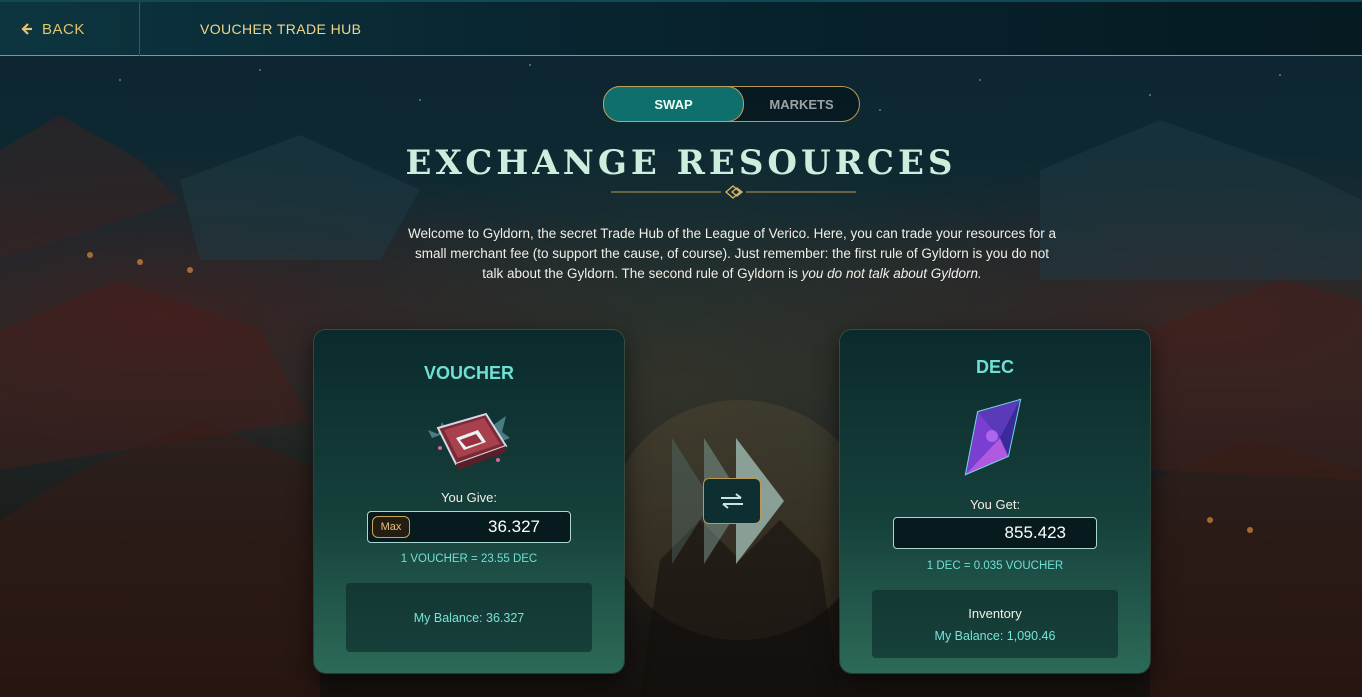 The height and width of the screenshot is (697, 1362). What do you see at coordinates (993, 437) in the screenshot?
I see `dec-crystal-icon` at bounding box center [993, 437].